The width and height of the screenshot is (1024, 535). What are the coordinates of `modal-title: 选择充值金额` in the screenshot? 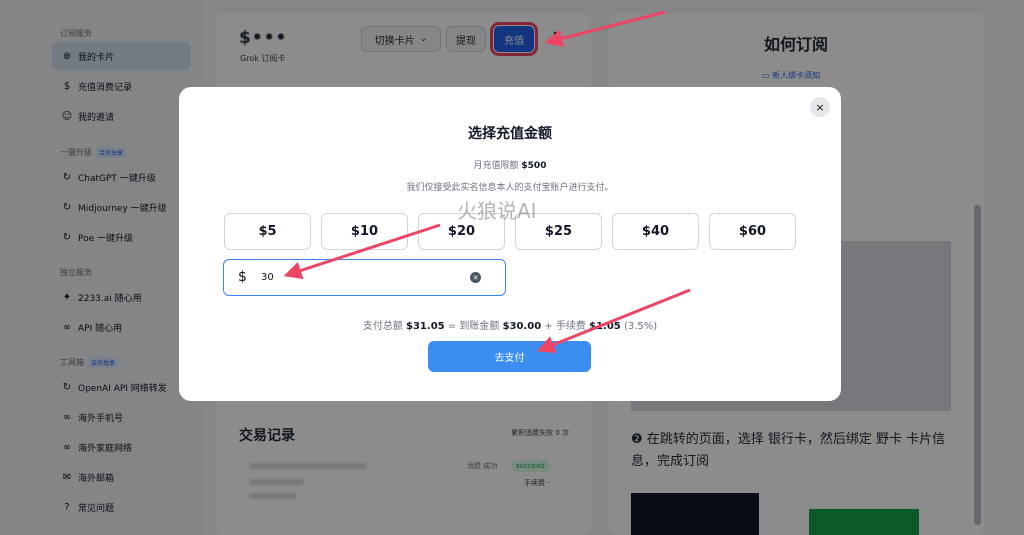 It's located at (510, 134).